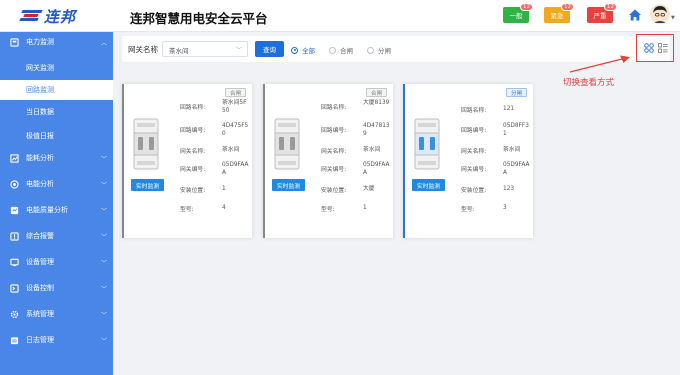 This screenshot has height=375, width=680. What do you see at coordinates (56, 288) in the screenshot?
I see `sidebar-item-device-control: 设备控制 ﹀` at bounding box center [56, 288].